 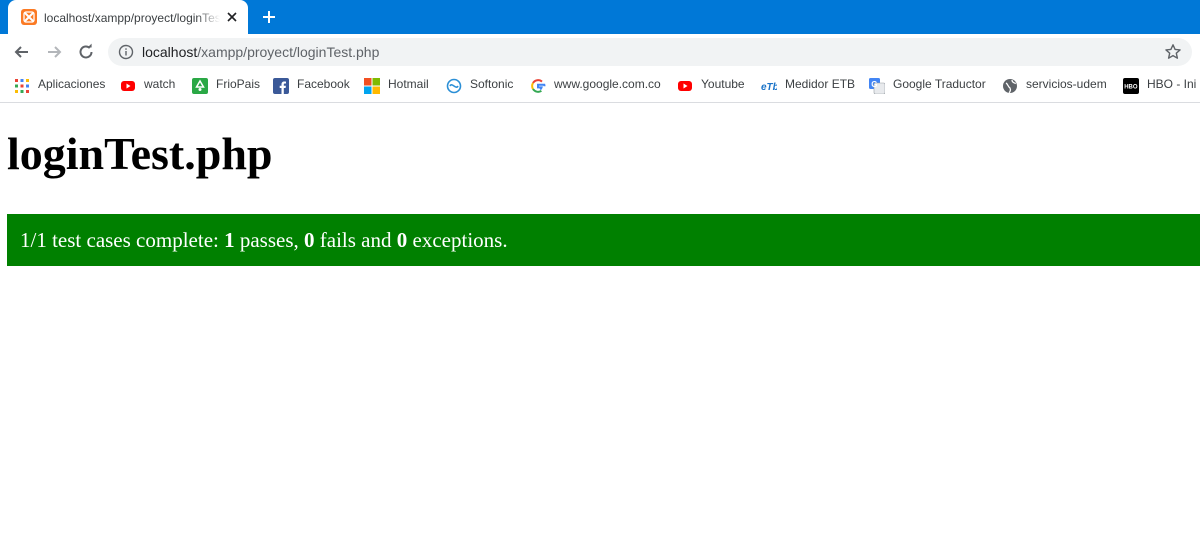 I want to click on forward-arrow-icon, so click(x=54, y=52).